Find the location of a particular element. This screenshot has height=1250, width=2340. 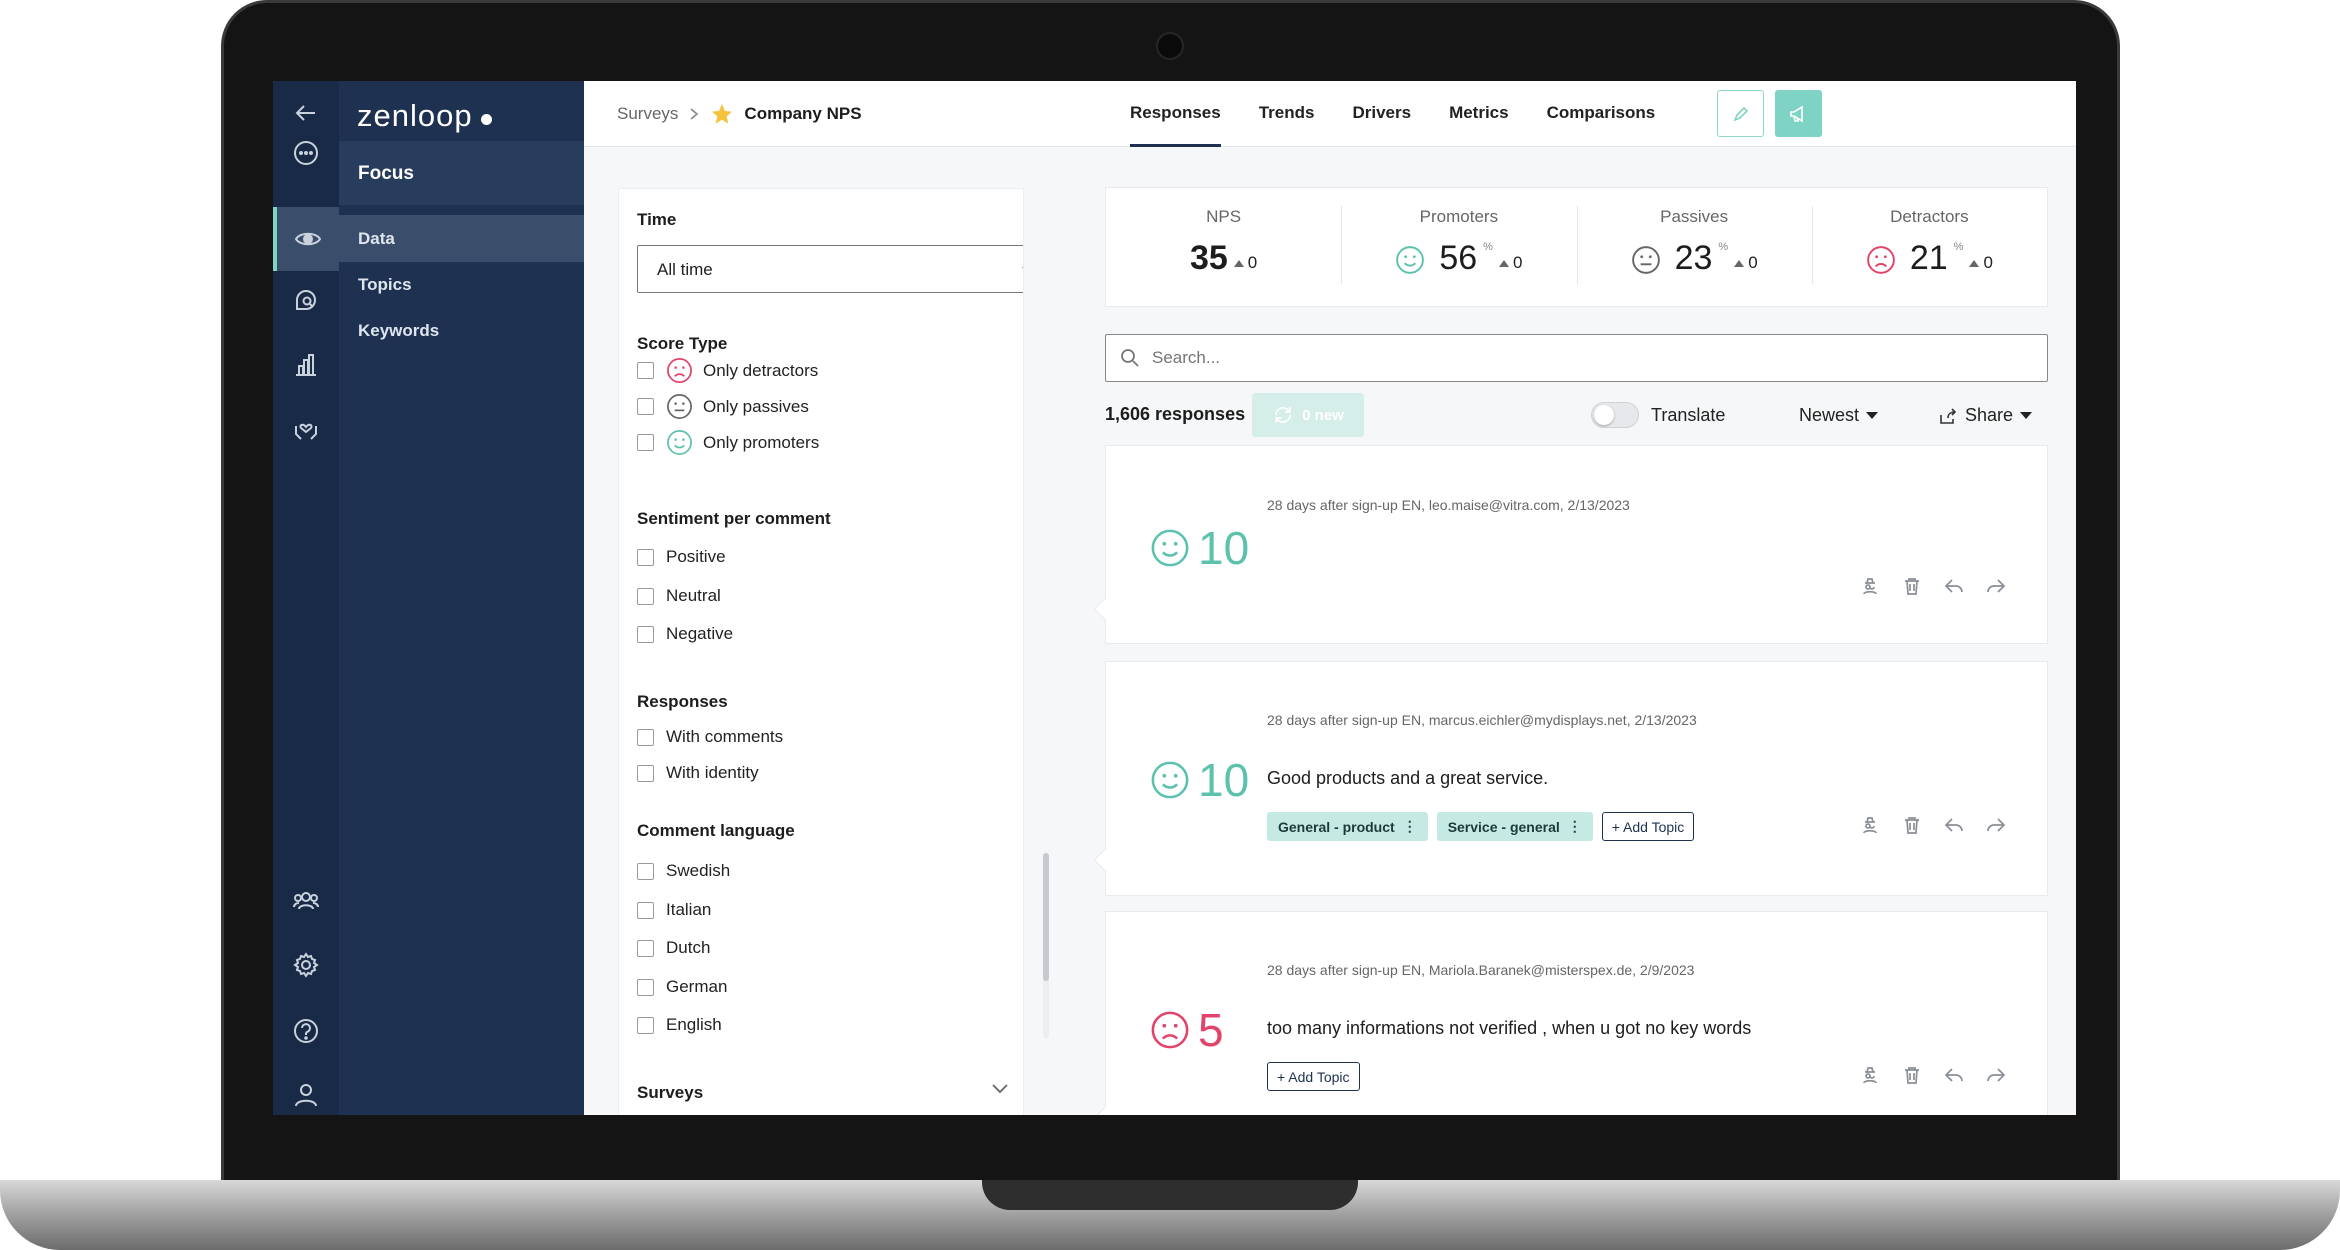

language-dutch-option: Dutch is located at coordinates (673, 948).